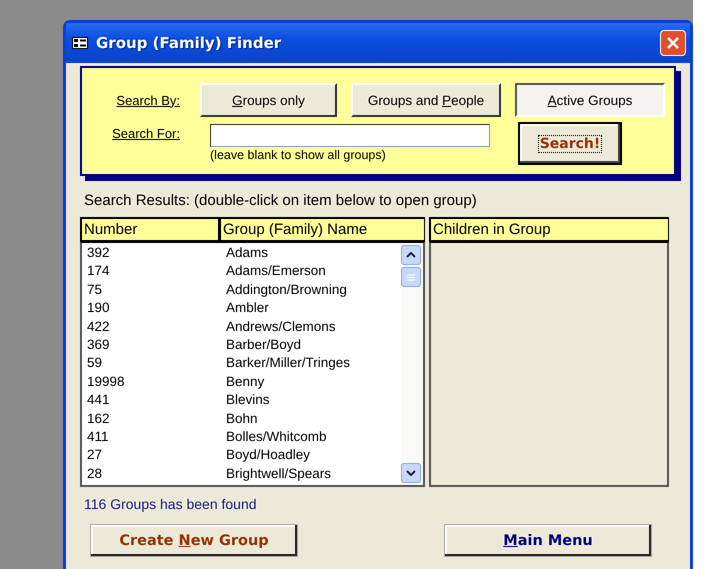  Describe the element at coordinates (248, 308) in the screenshot. I see `name-cell-text: Ambler` at that location.